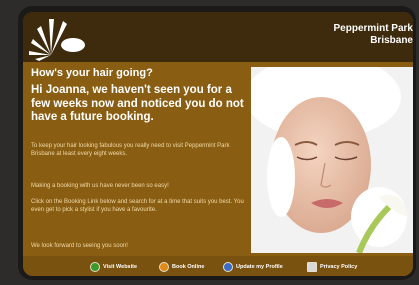 The image size is (419, 285). What do you see at coordinates (57, 40) in the screenshot?
I see `sunburst-logo-icon` at bounding box center [57, 40].